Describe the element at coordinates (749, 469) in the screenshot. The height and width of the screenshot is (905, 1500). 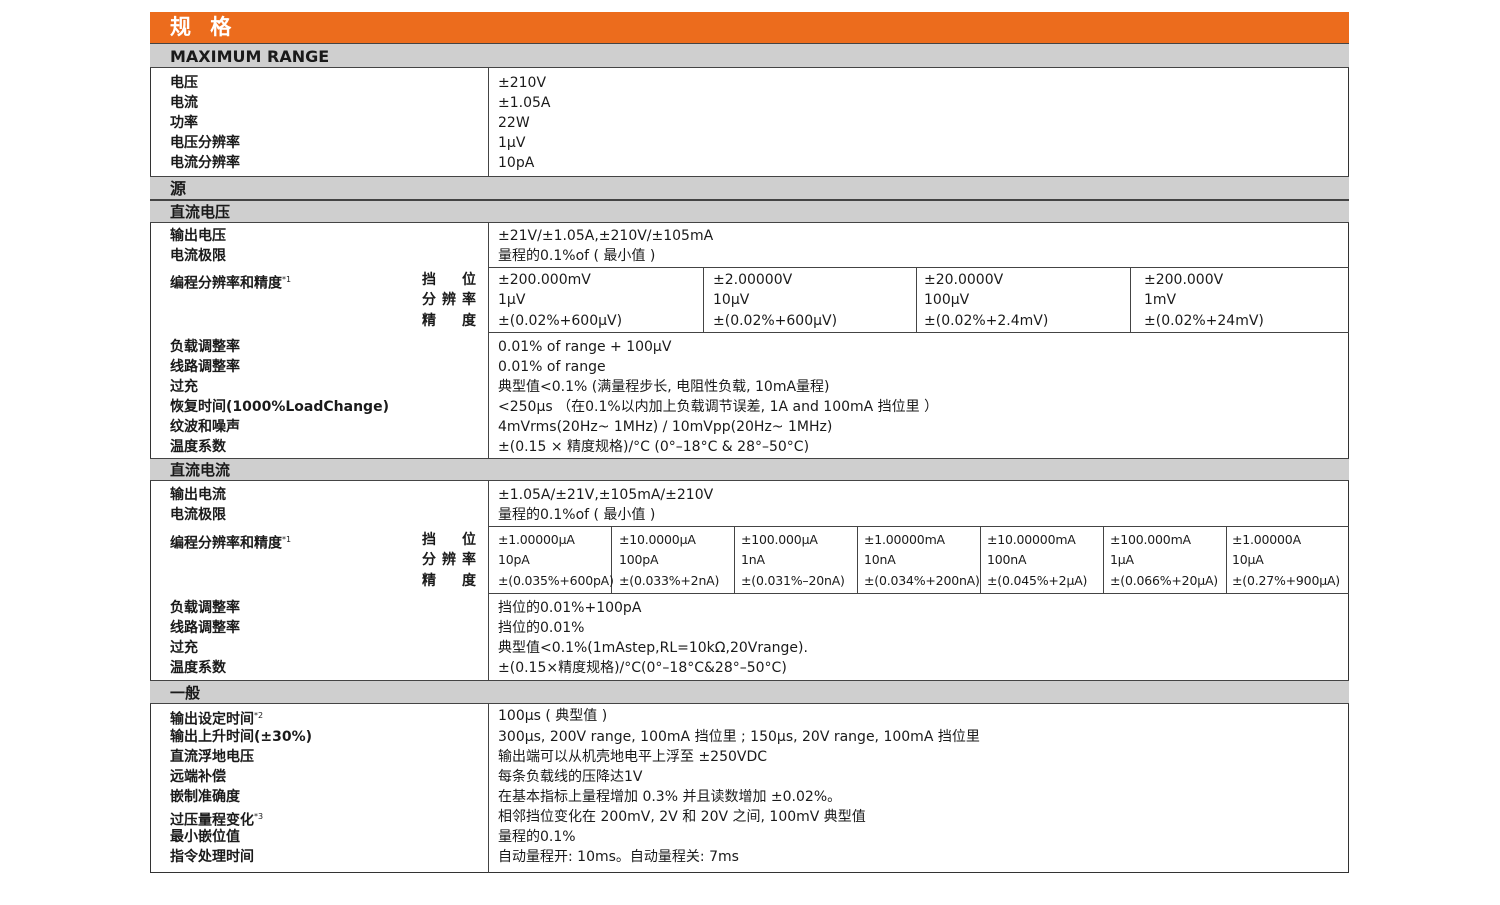
I see `dci-heading: 直流电流` at that location.